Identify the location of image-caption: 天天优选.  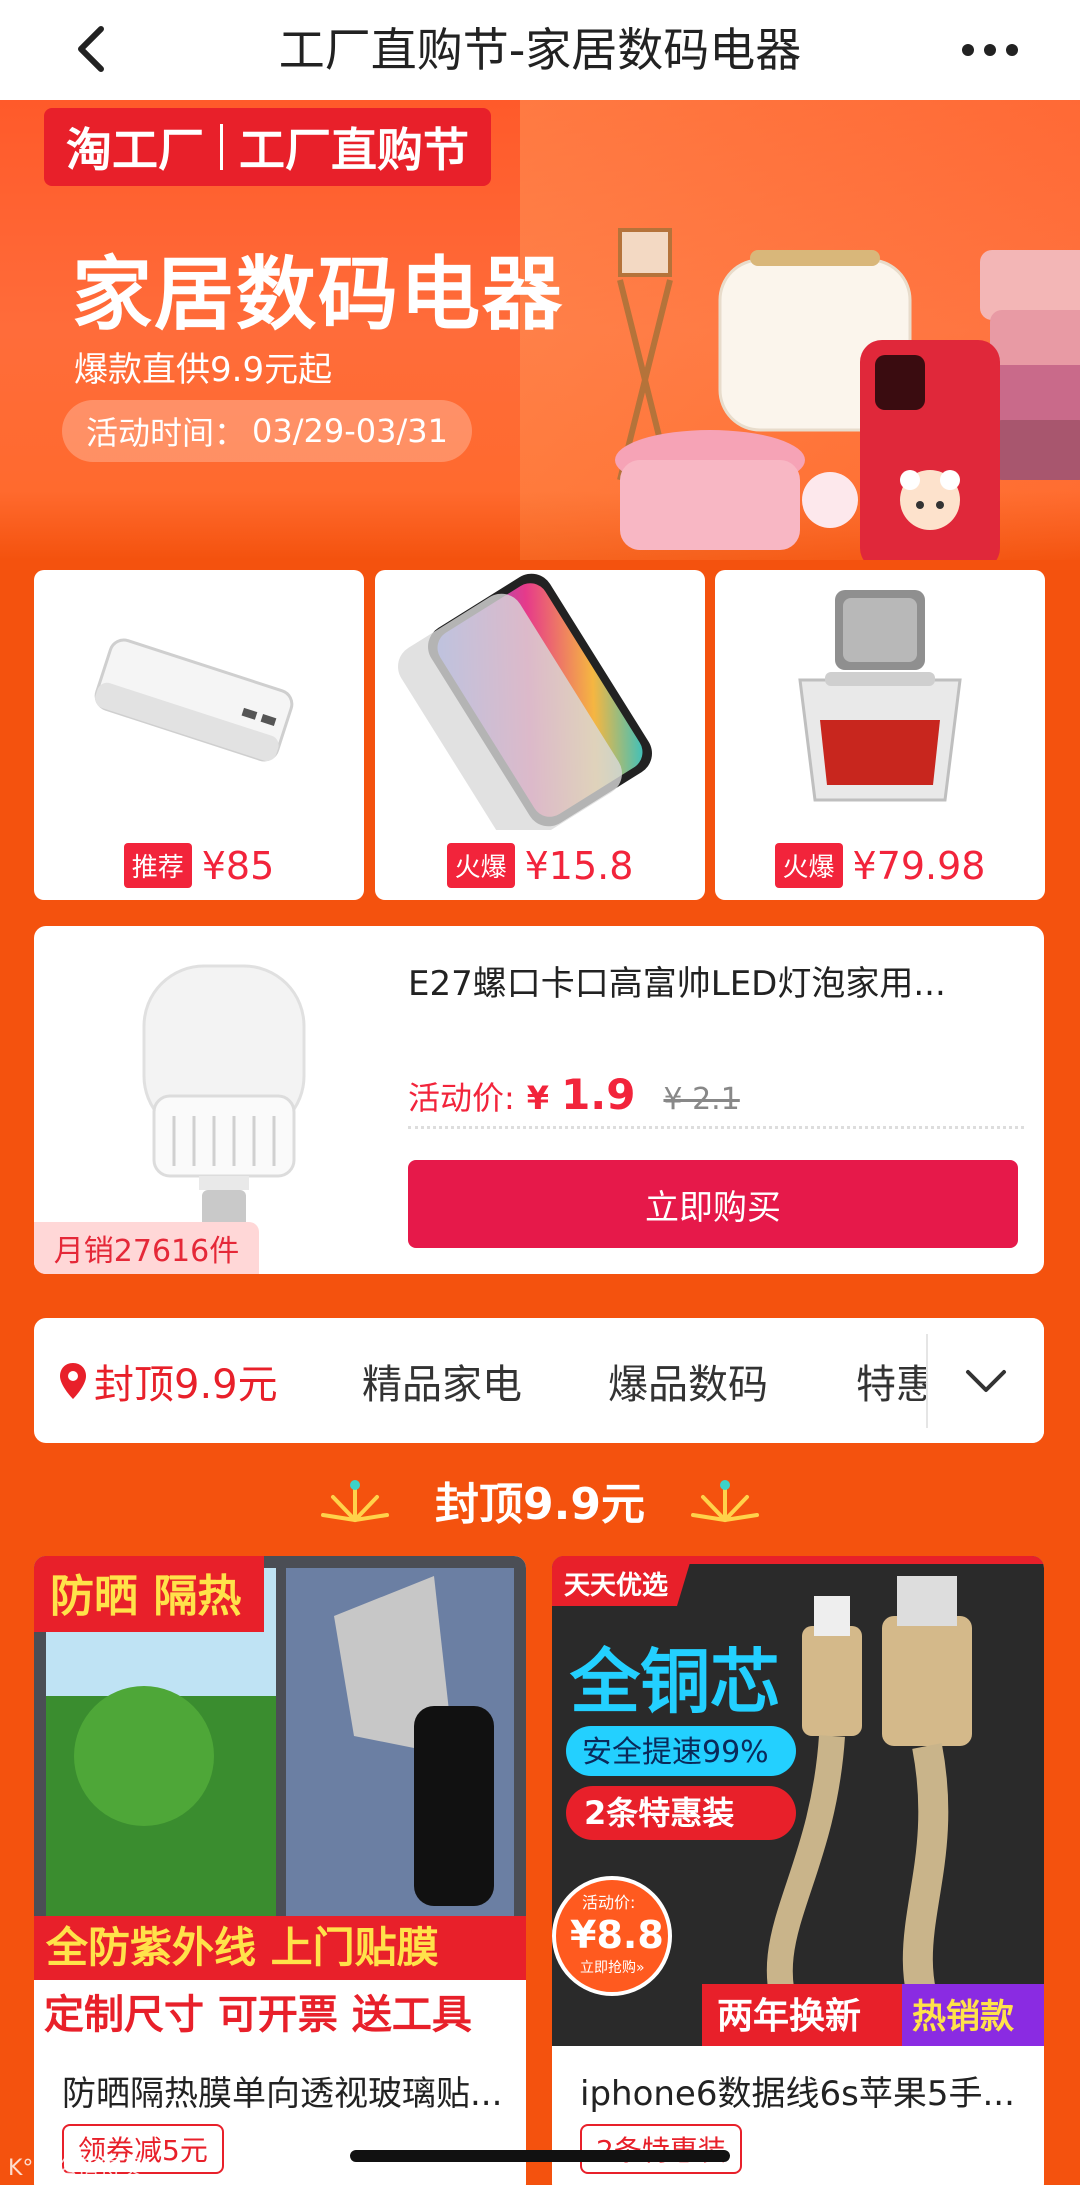
(616, 1586).